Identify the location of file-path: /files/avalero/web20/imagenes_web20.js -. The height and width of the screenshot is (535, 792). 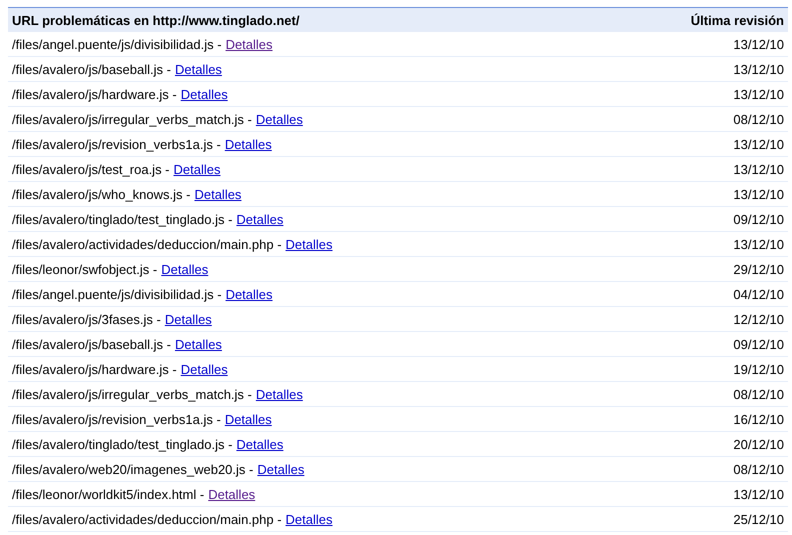
(133, 469).